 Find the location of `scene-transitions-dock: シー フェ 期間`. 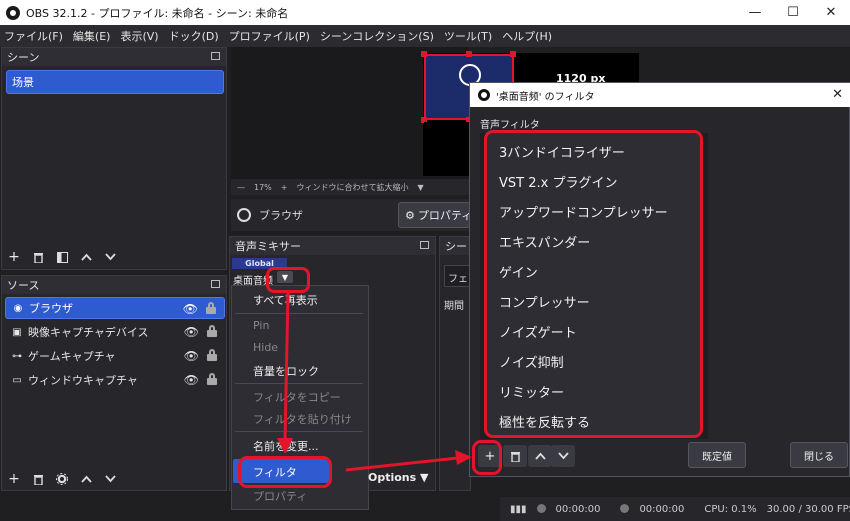

scene-transitions-dock: シー フェ 期間 is located at coordinates (455, 363).